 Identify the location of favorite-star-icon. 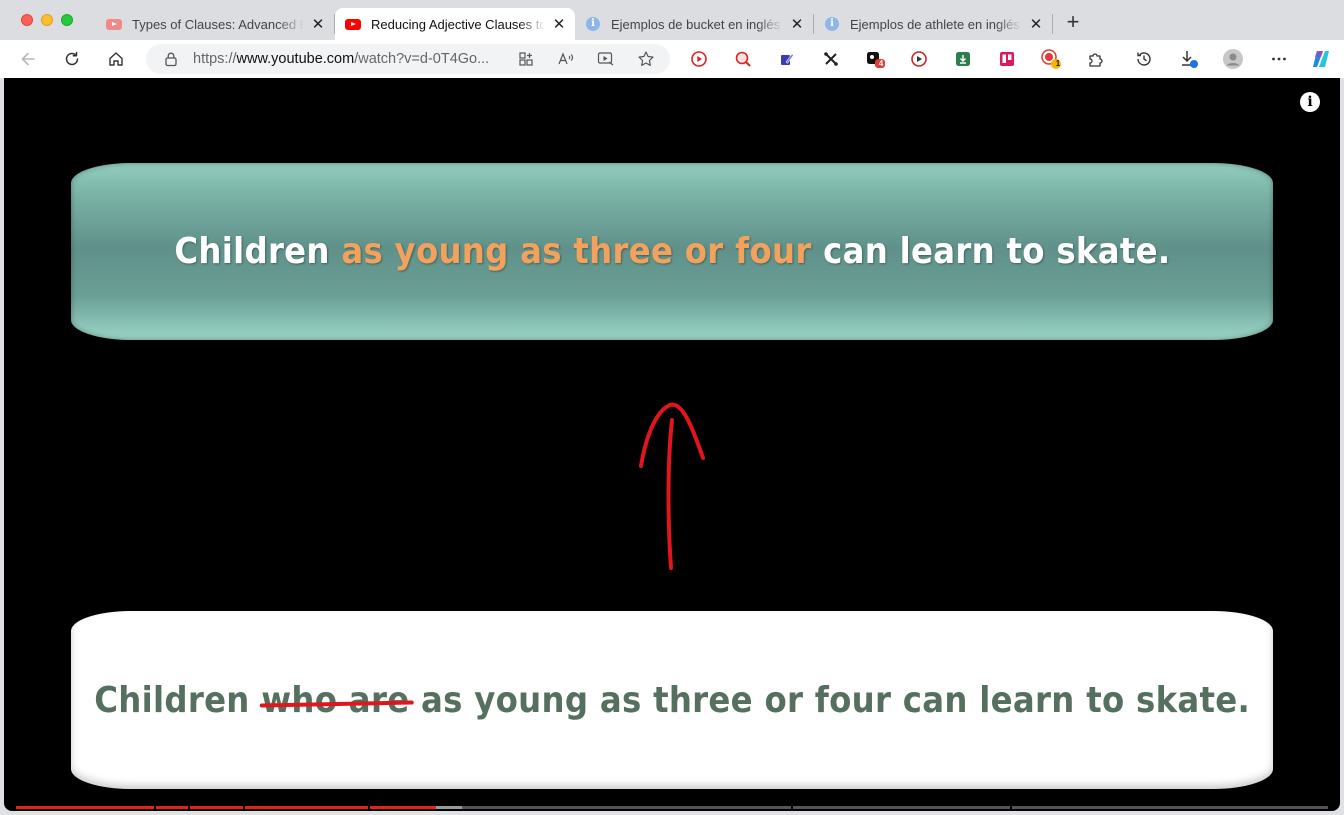
(646, 59).